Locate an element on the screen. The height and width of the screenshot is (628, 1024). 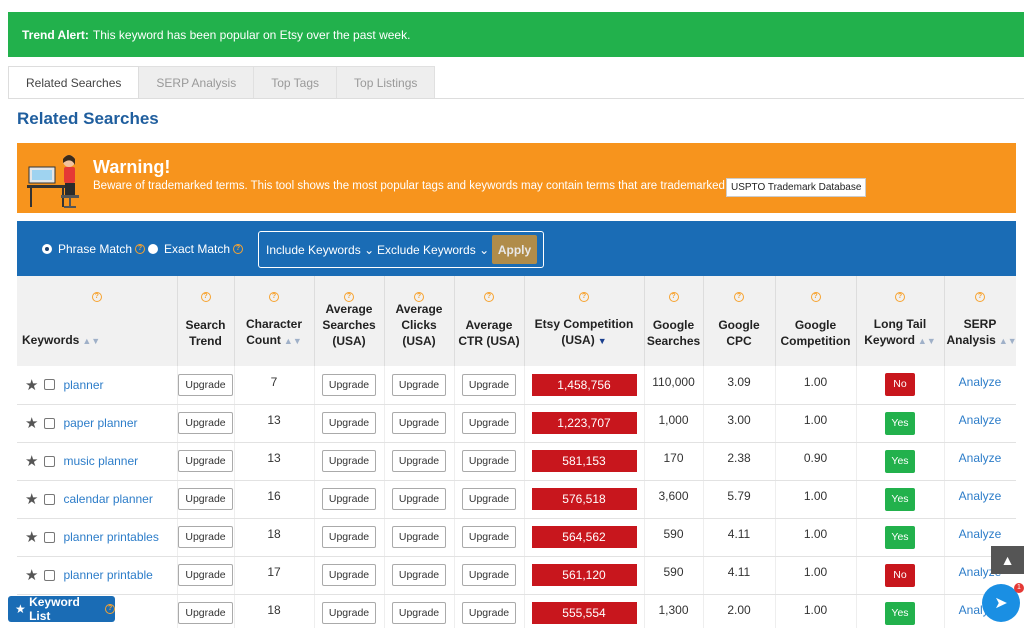
tab-top-tags: Top Tags is located at coordinates (296, 82).